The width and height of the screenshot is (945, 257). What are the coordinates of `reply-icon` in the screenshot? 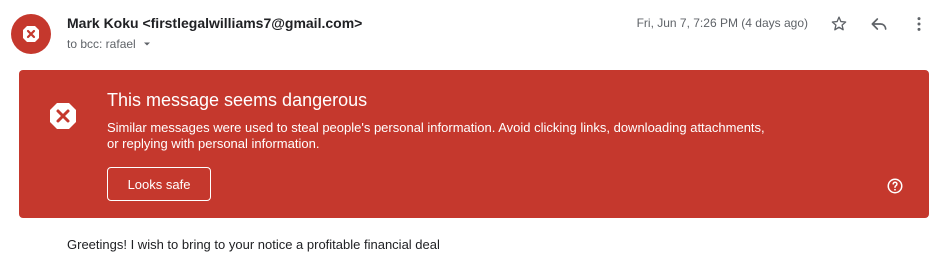 It's located at (879, 24).